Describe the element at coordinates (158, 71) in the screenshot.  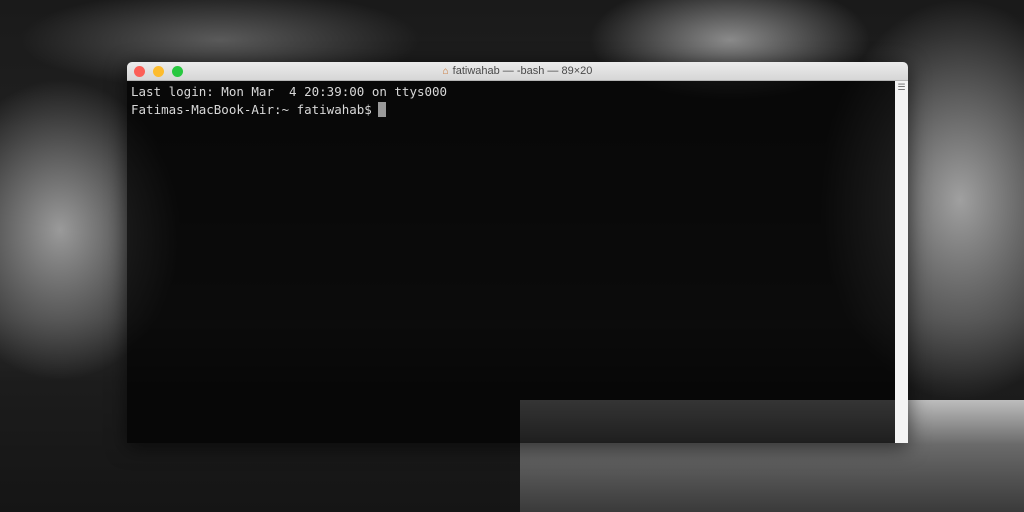
I see `minimize-button` at that location.